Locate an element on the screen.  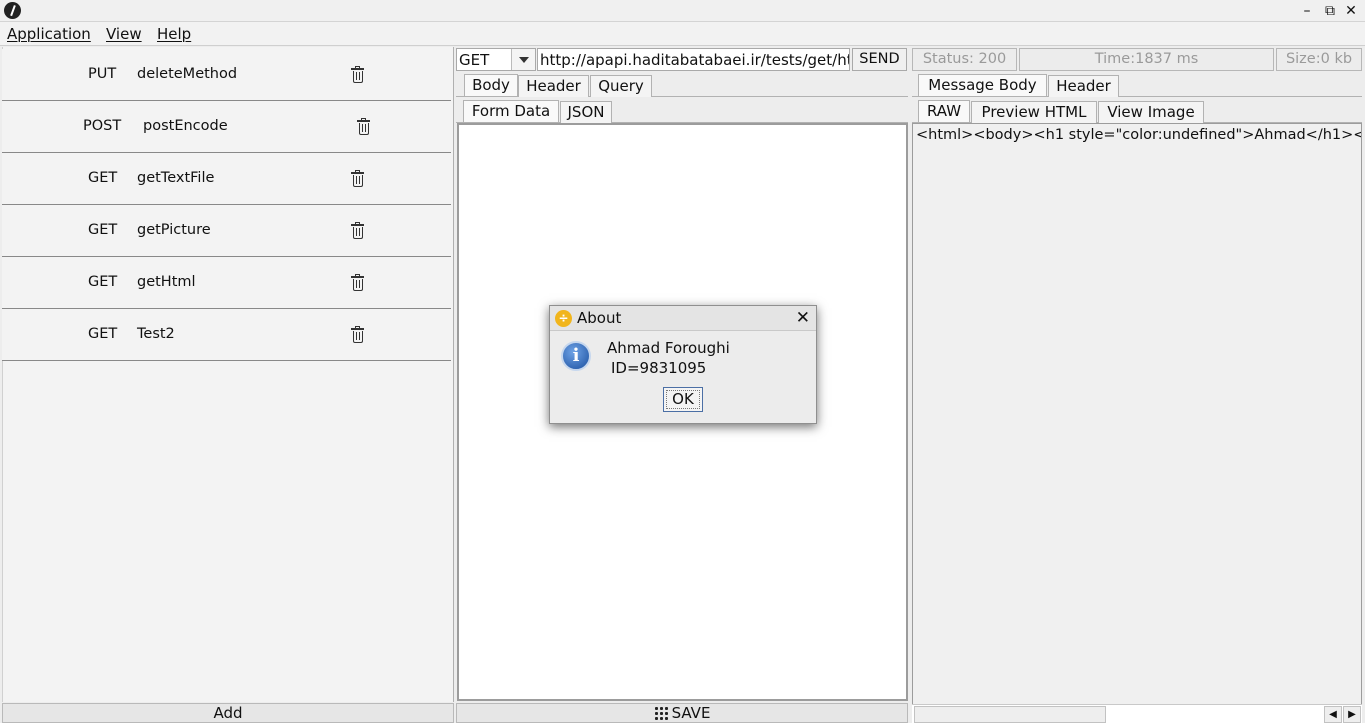
scrollbar-thumb is located at coordinates (1010, 714).